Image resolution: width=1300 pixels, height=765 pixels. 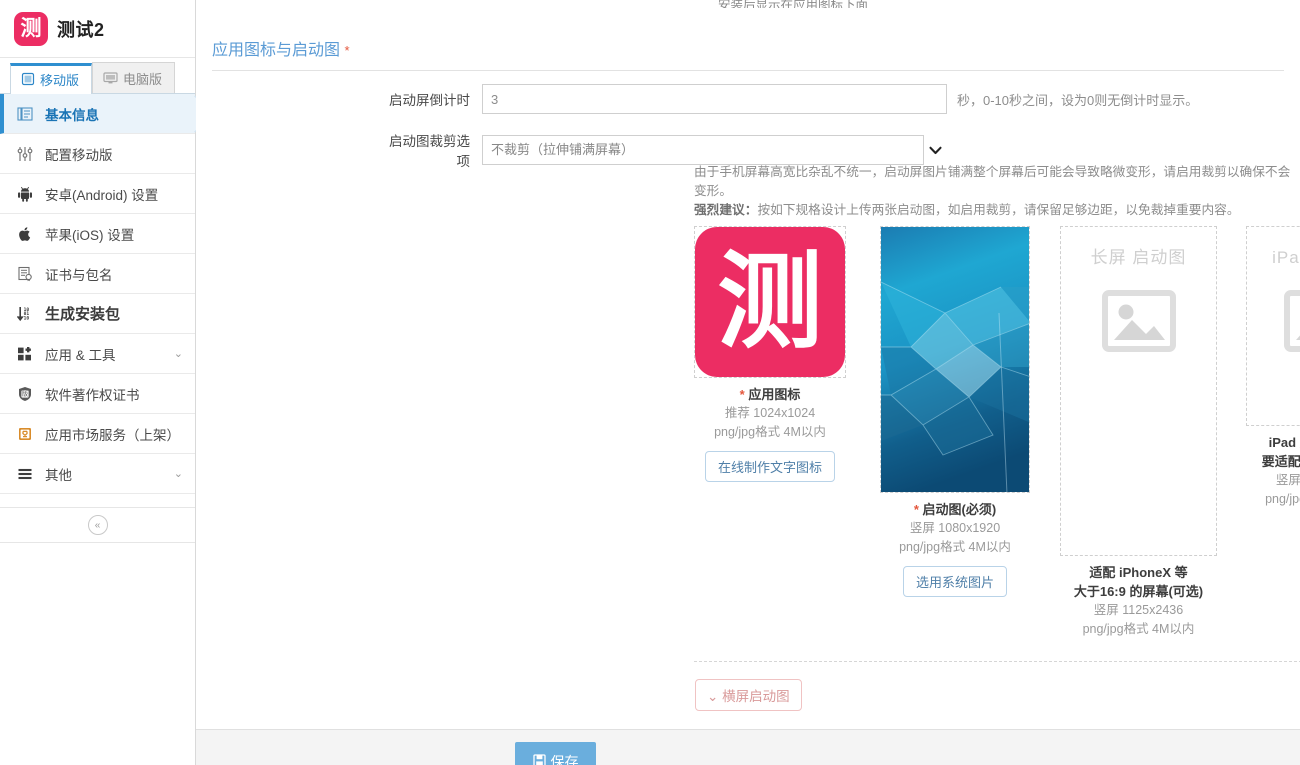 What do you see at coordinates (25, 474) in the screenshot?
I see `menu-icon` at bounding box center [25, 474].